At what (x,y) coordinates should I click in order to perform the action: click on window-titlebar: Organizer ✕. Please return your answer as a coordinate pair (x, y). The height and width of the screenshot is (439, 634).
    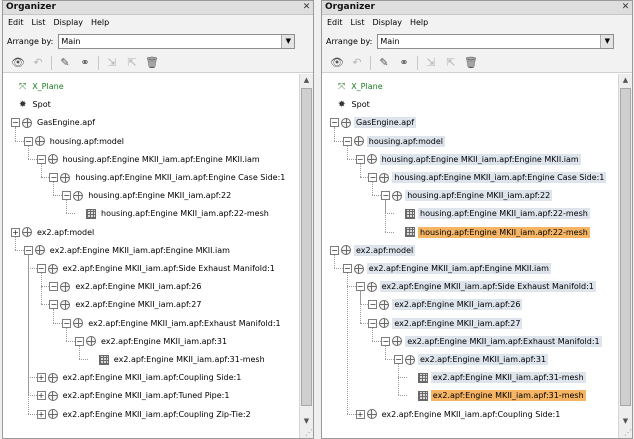
    Looking at the image, I should click on (477, 8).